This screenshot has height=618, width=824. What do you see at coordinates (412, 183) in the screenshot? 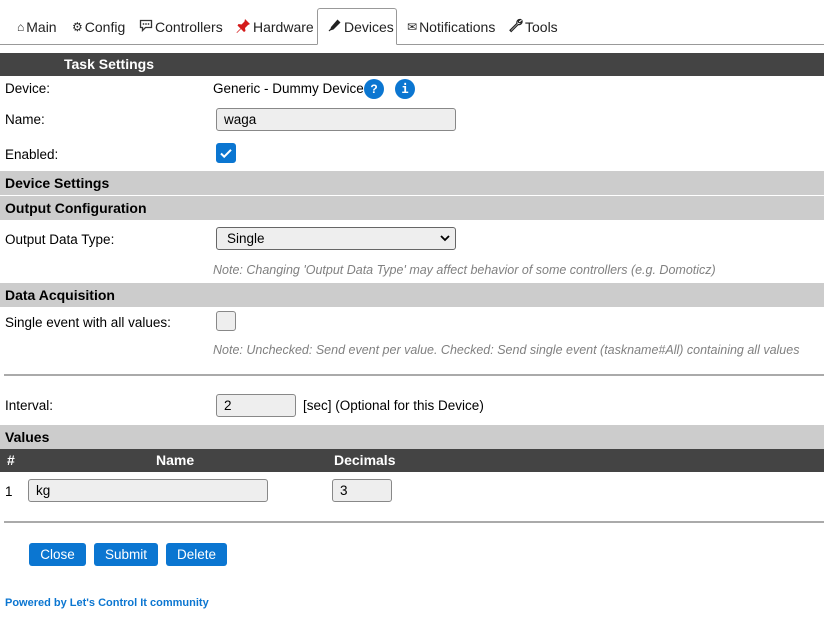
I see `device-settings-header: Device Settings` at bounding box center [412, 183].